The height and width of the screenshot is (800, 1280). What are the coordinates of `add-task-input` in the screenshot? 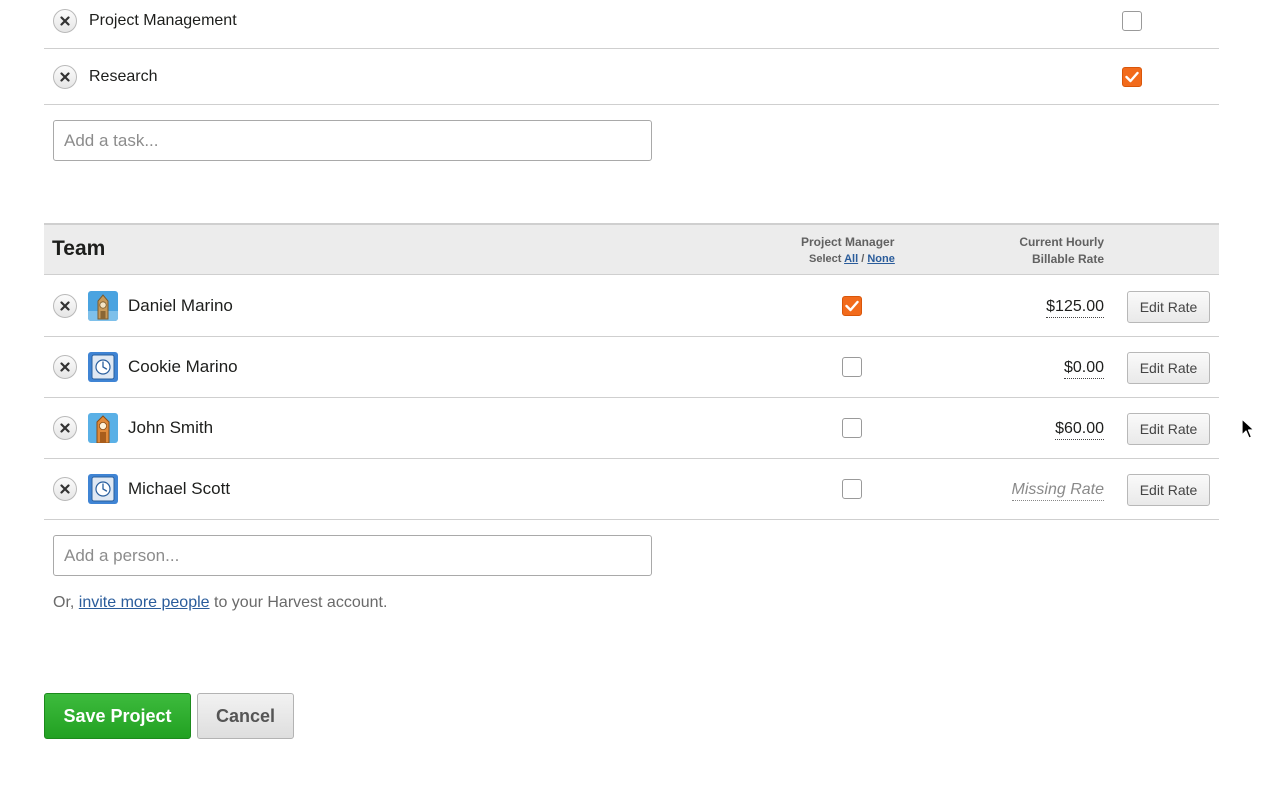 It's located at (352, 140).